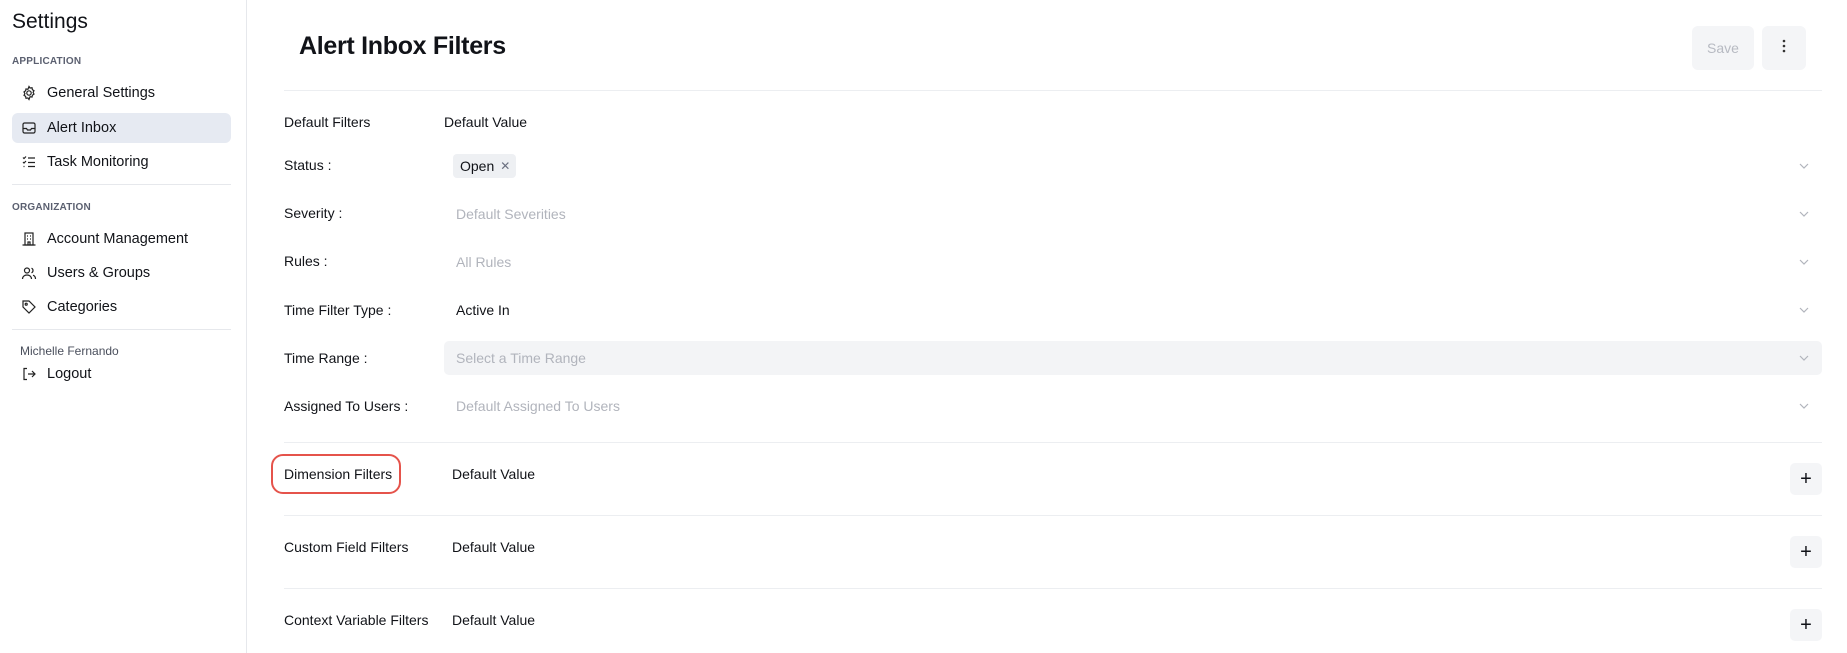  I want to click on time-range-label: Time Range :, so click(326, 358).